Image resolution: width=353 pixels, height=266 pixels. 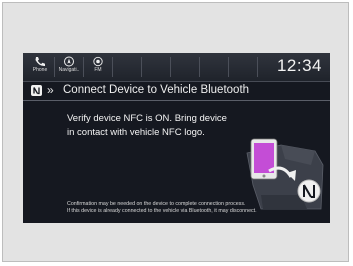 I want to click on instruction-line: Verify device NFC is ON. Bring device, so click(x=147, y=118).